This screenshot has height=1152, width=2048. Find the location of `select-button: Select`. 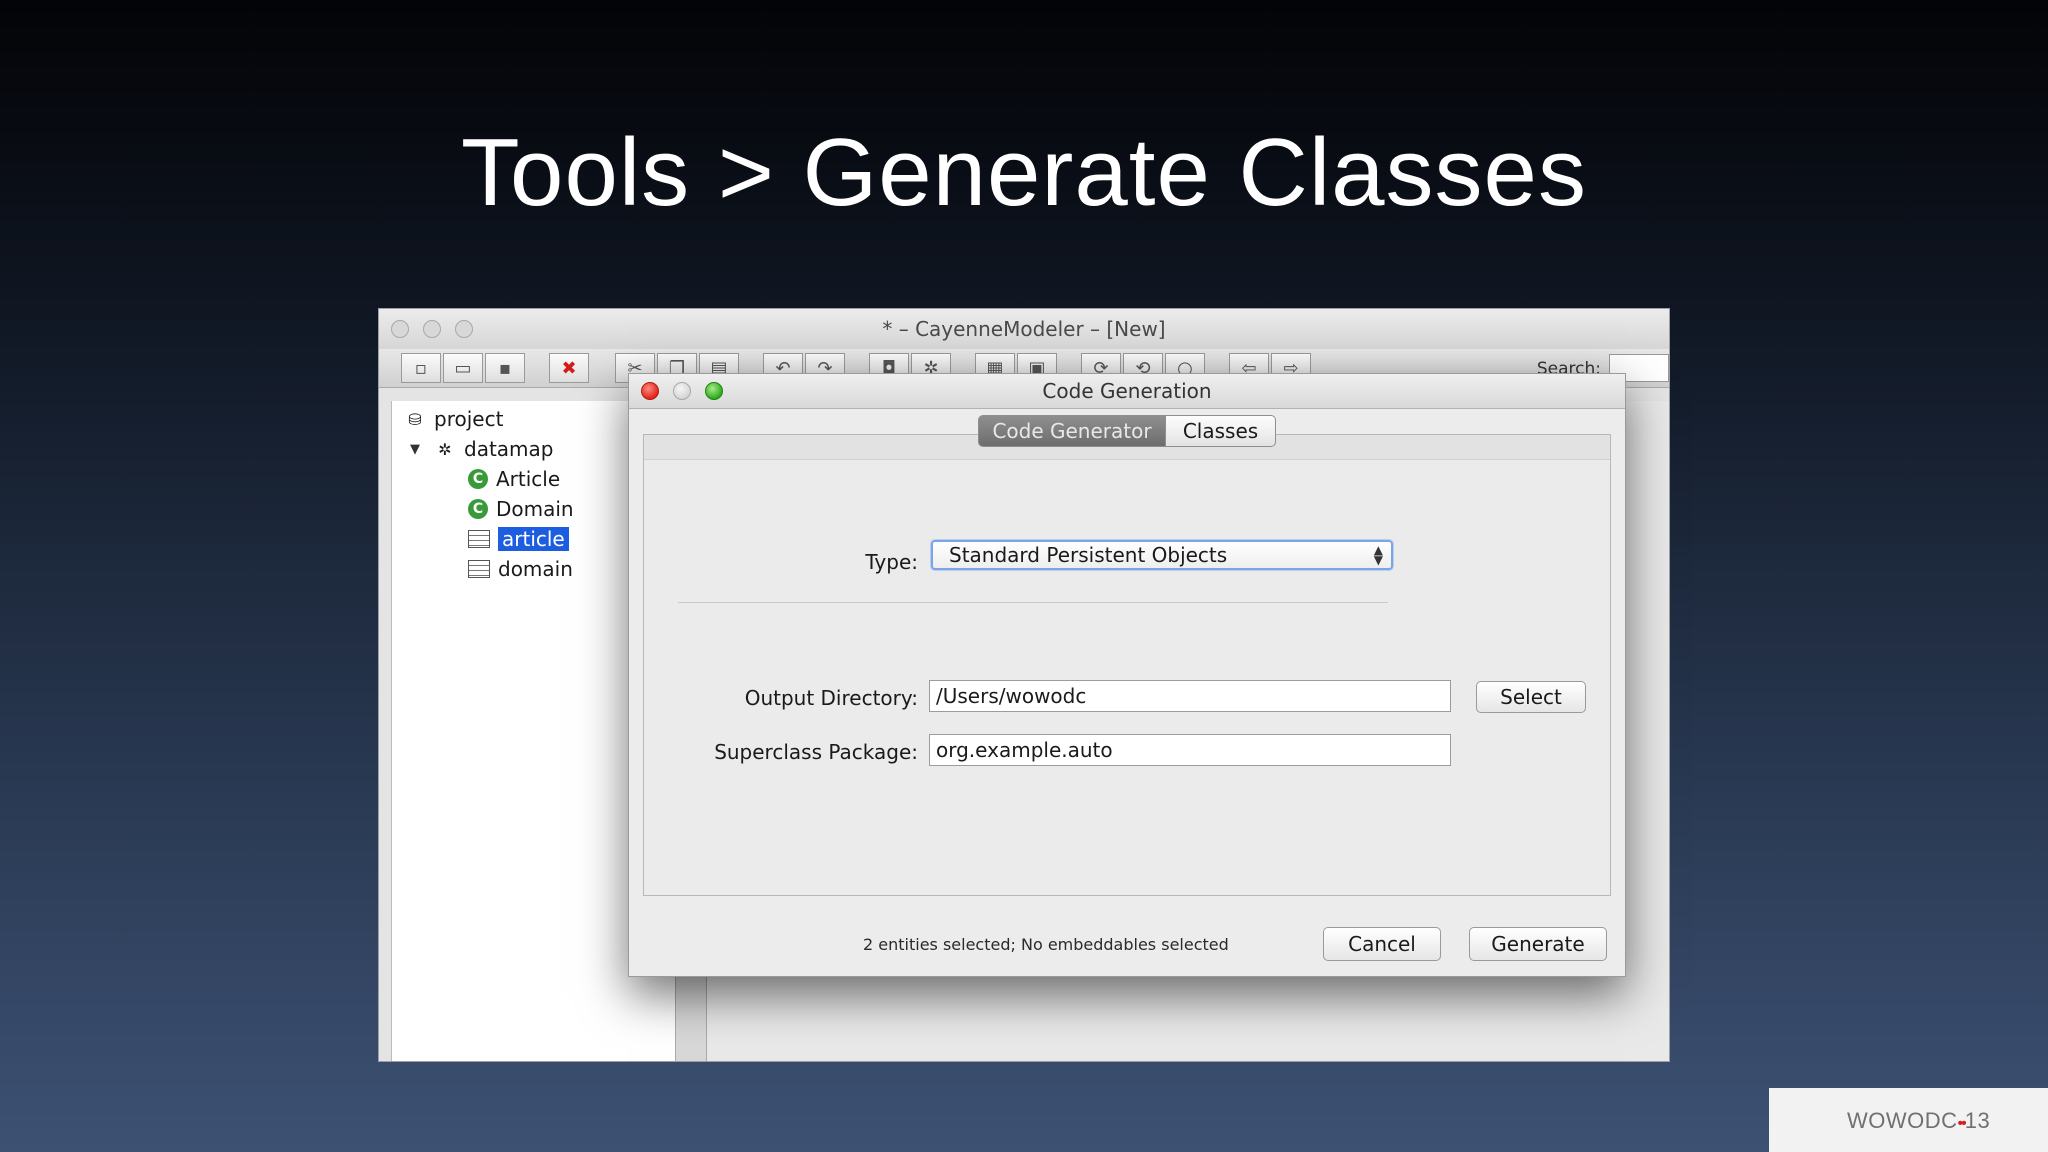

select-button: Select is located at coordinates (1531, 697).